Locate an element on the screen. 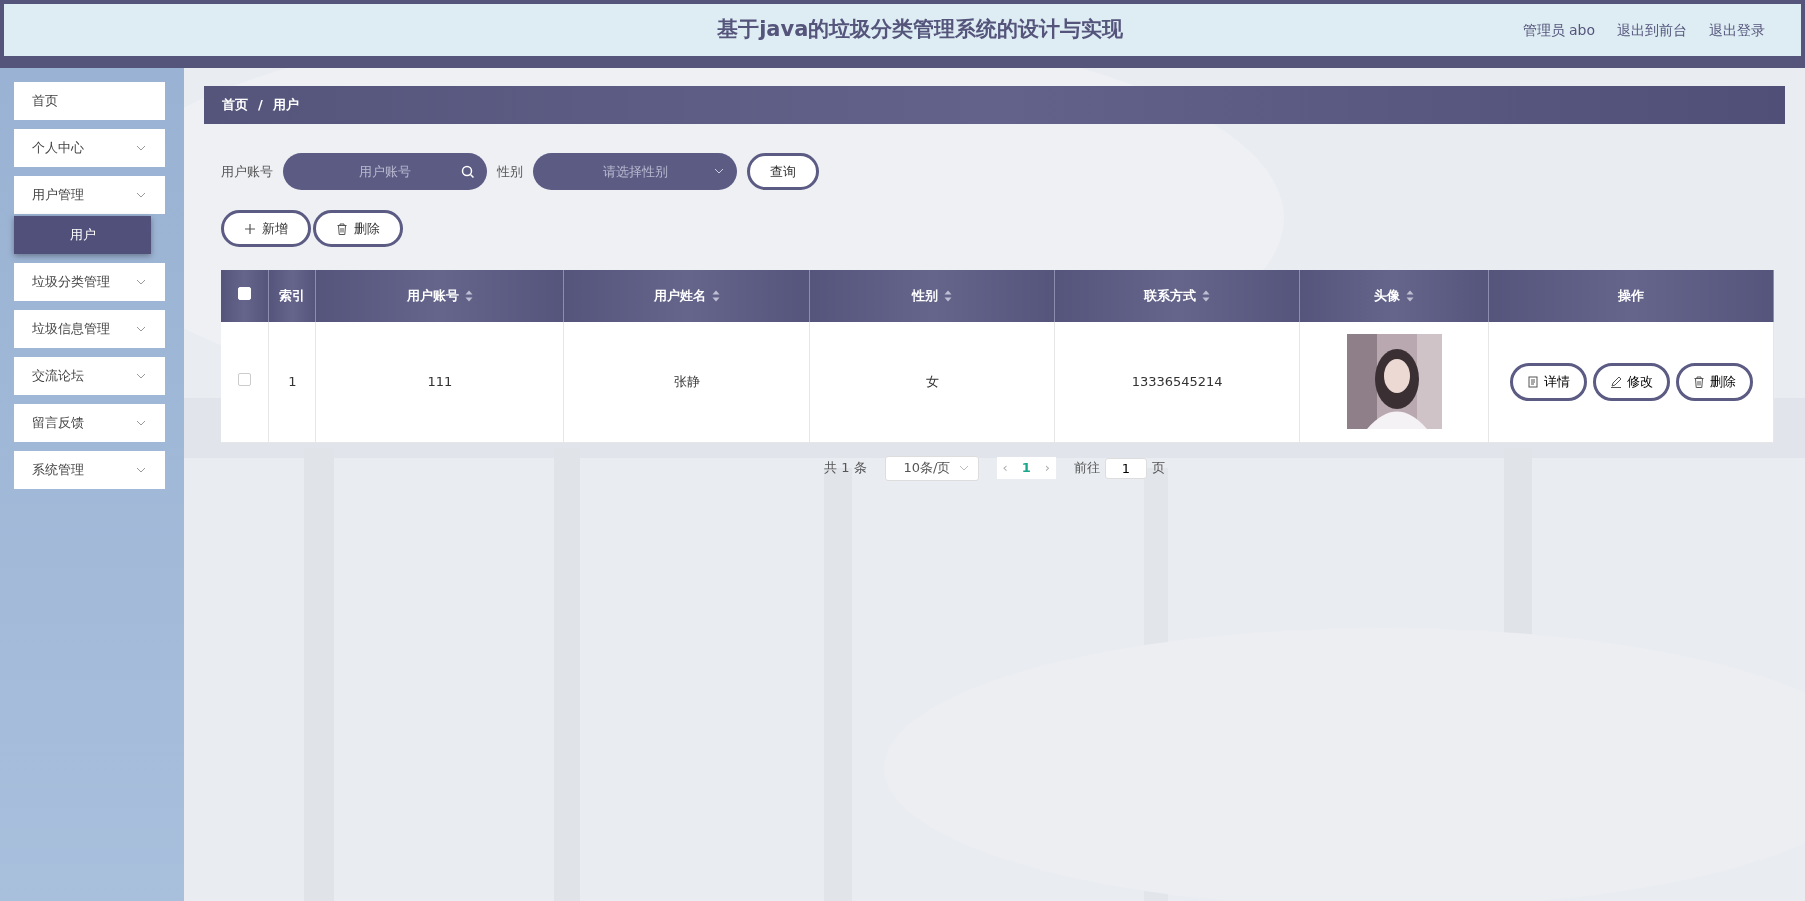  app-title: 基于java的垃圾分类管理系统的设计与实现 is located at coordinates (920, 30).